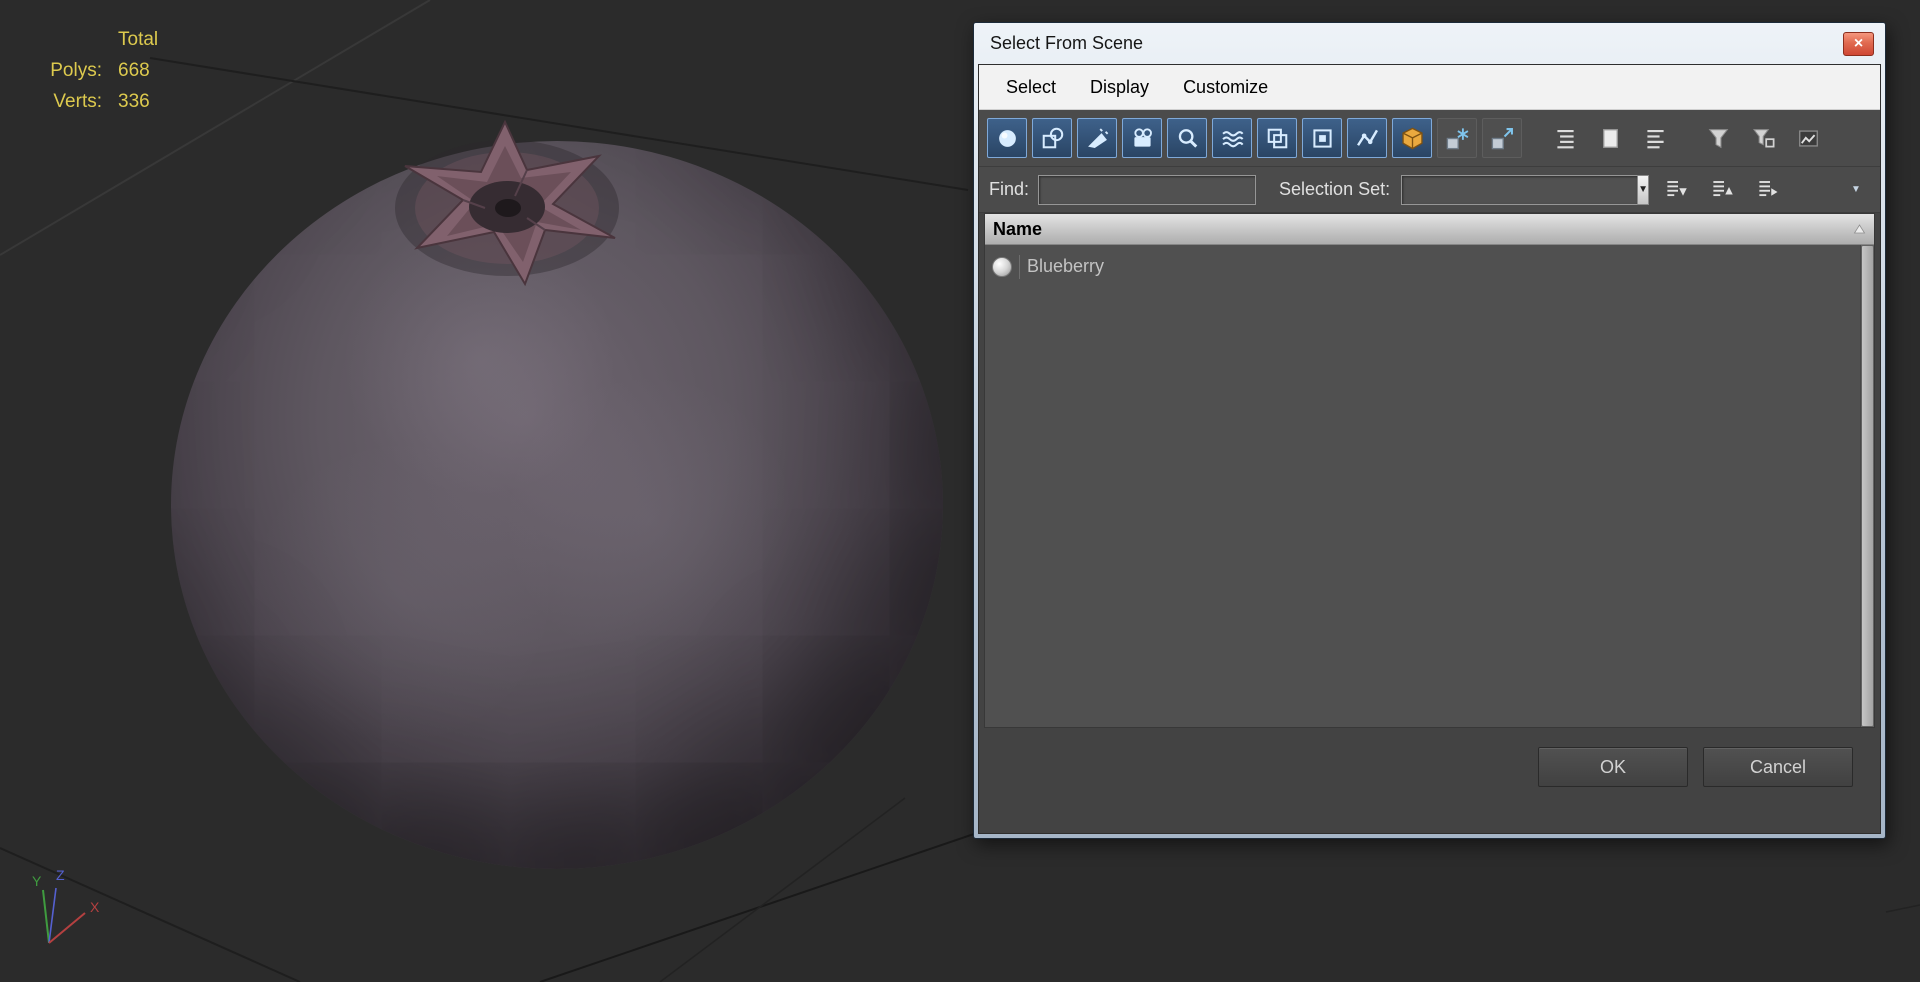  I want to click on menu-customize: Customize, so click(1225, 87).